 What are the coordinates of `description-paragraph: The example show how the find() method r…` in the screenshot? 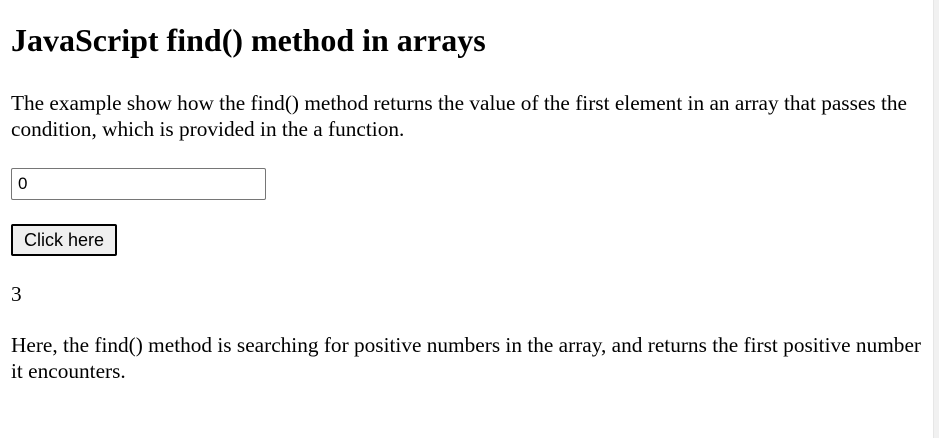 It's located at (459, 116).